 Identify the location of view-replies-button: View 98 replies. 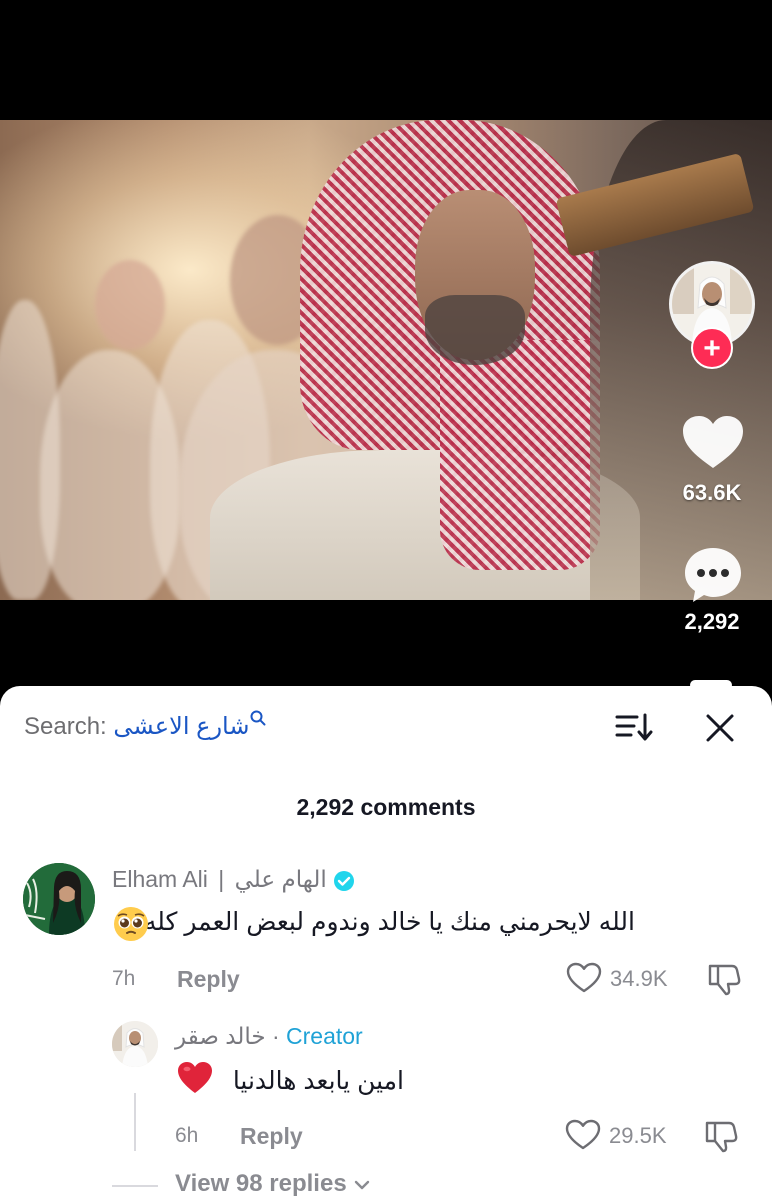
(273, 1184).